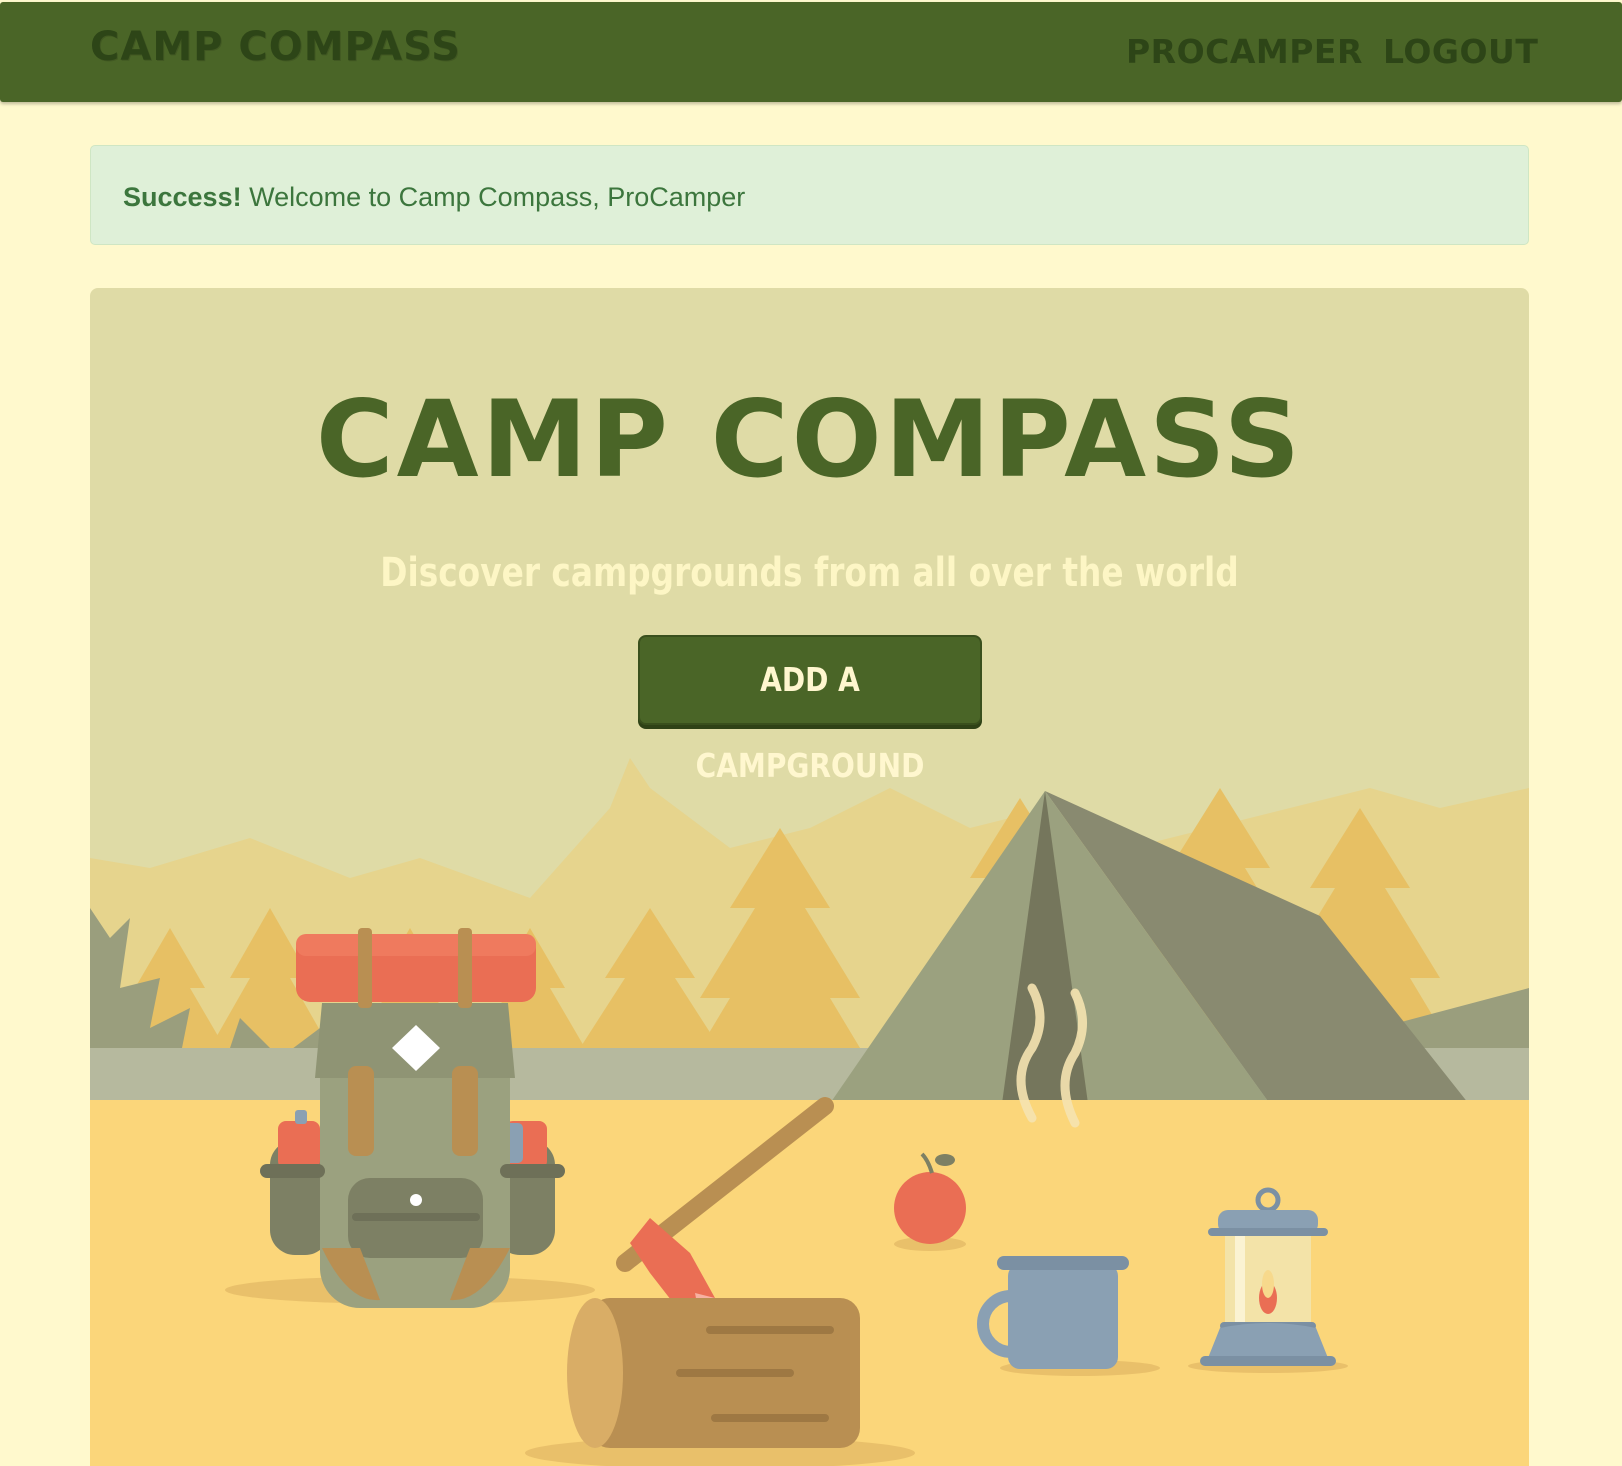  Describe the element at coordinates (1460, 51) in the screenshot. I see `nav-link-logout: LOGOUT` at that location.